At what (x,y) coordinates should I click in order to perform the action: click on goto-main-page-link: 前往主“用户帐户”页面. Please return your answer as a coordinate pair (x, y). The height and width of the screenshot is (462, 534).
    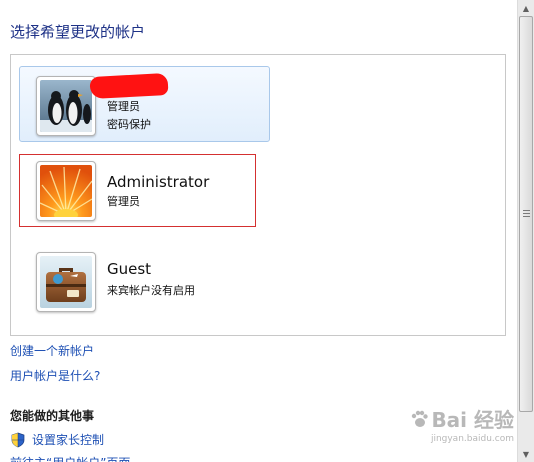
    Looking at the image, I should click on (70, 458).